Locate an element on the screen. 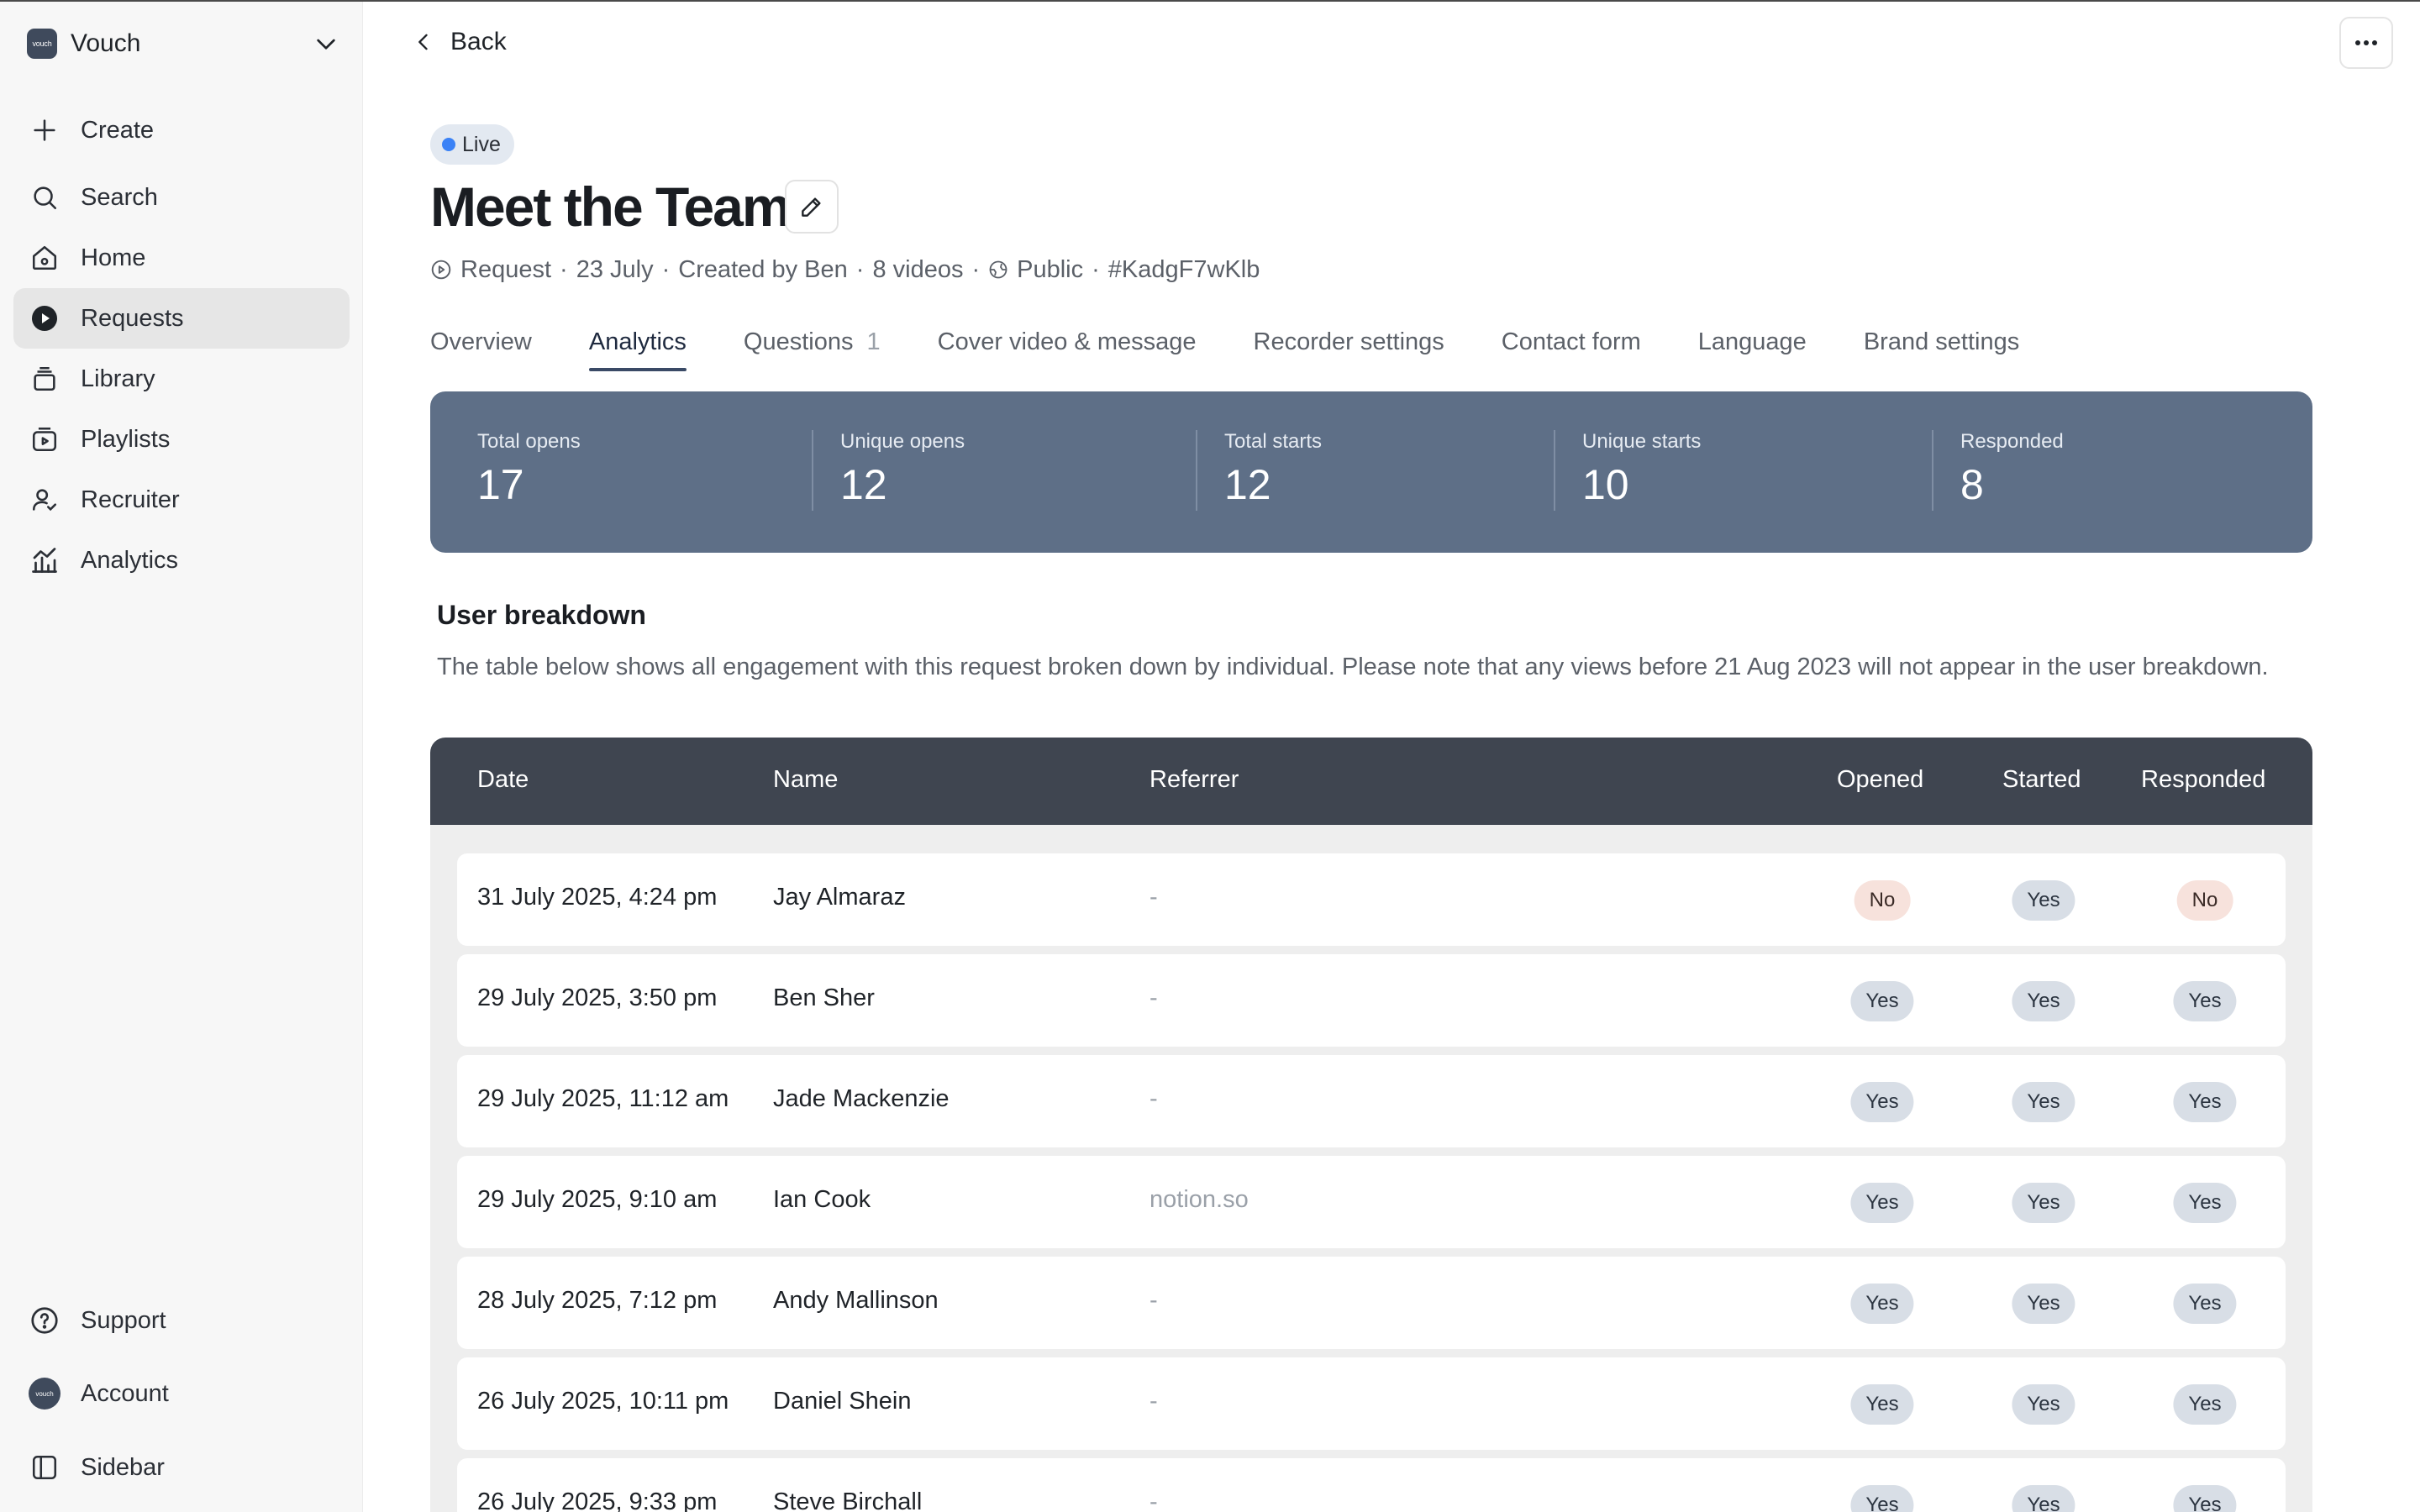 The image size is (2420, 1512). sidebar-item-account: vouch Account is located at coordinates (181, 1393).